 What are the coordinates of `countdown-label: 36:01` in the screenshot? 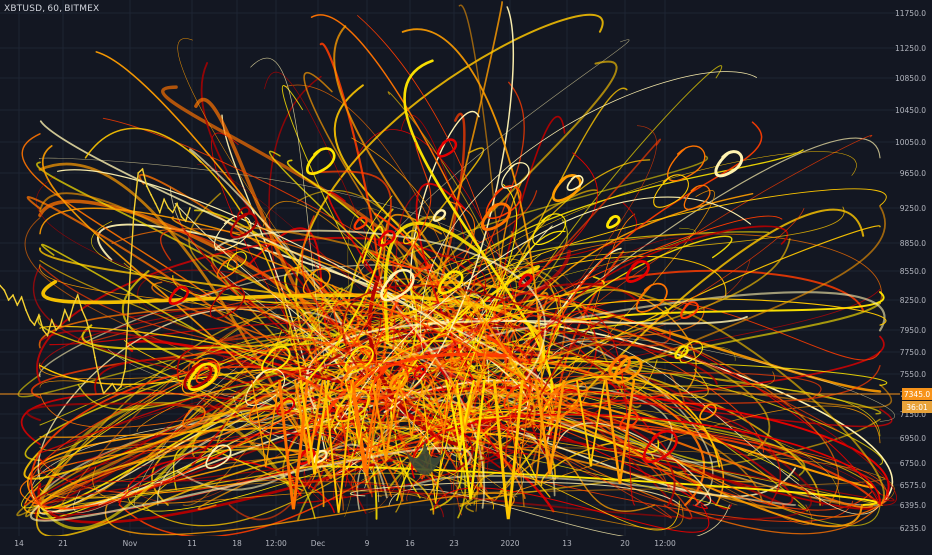 It's located at (917, 407).